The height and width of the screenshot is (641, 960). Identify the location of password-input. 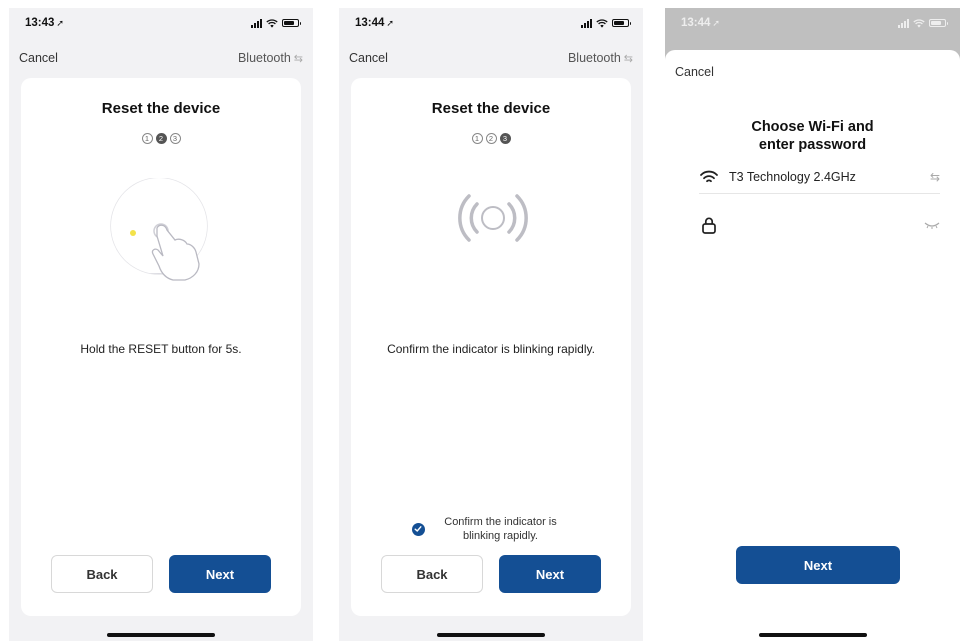
(826, 225).